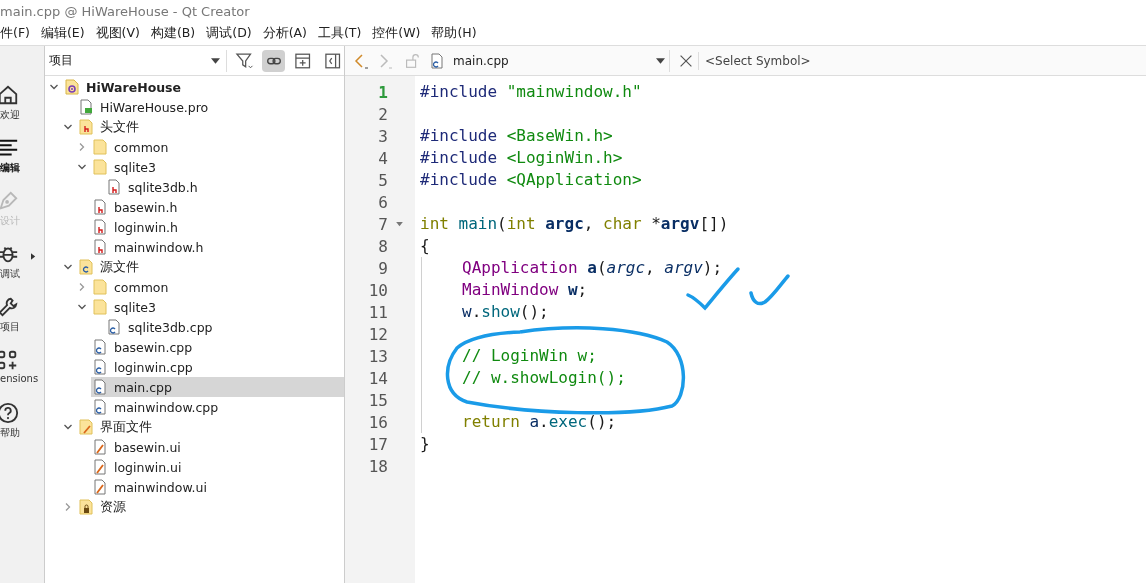 The height and width of the screenshot is (583, 1146). Describe the element at coordinates (382, 224) in the screenshot. I see `line-number: 7` at that location.